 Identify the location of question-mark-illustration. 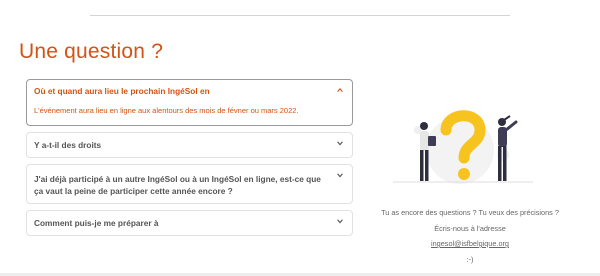
(463, 147).